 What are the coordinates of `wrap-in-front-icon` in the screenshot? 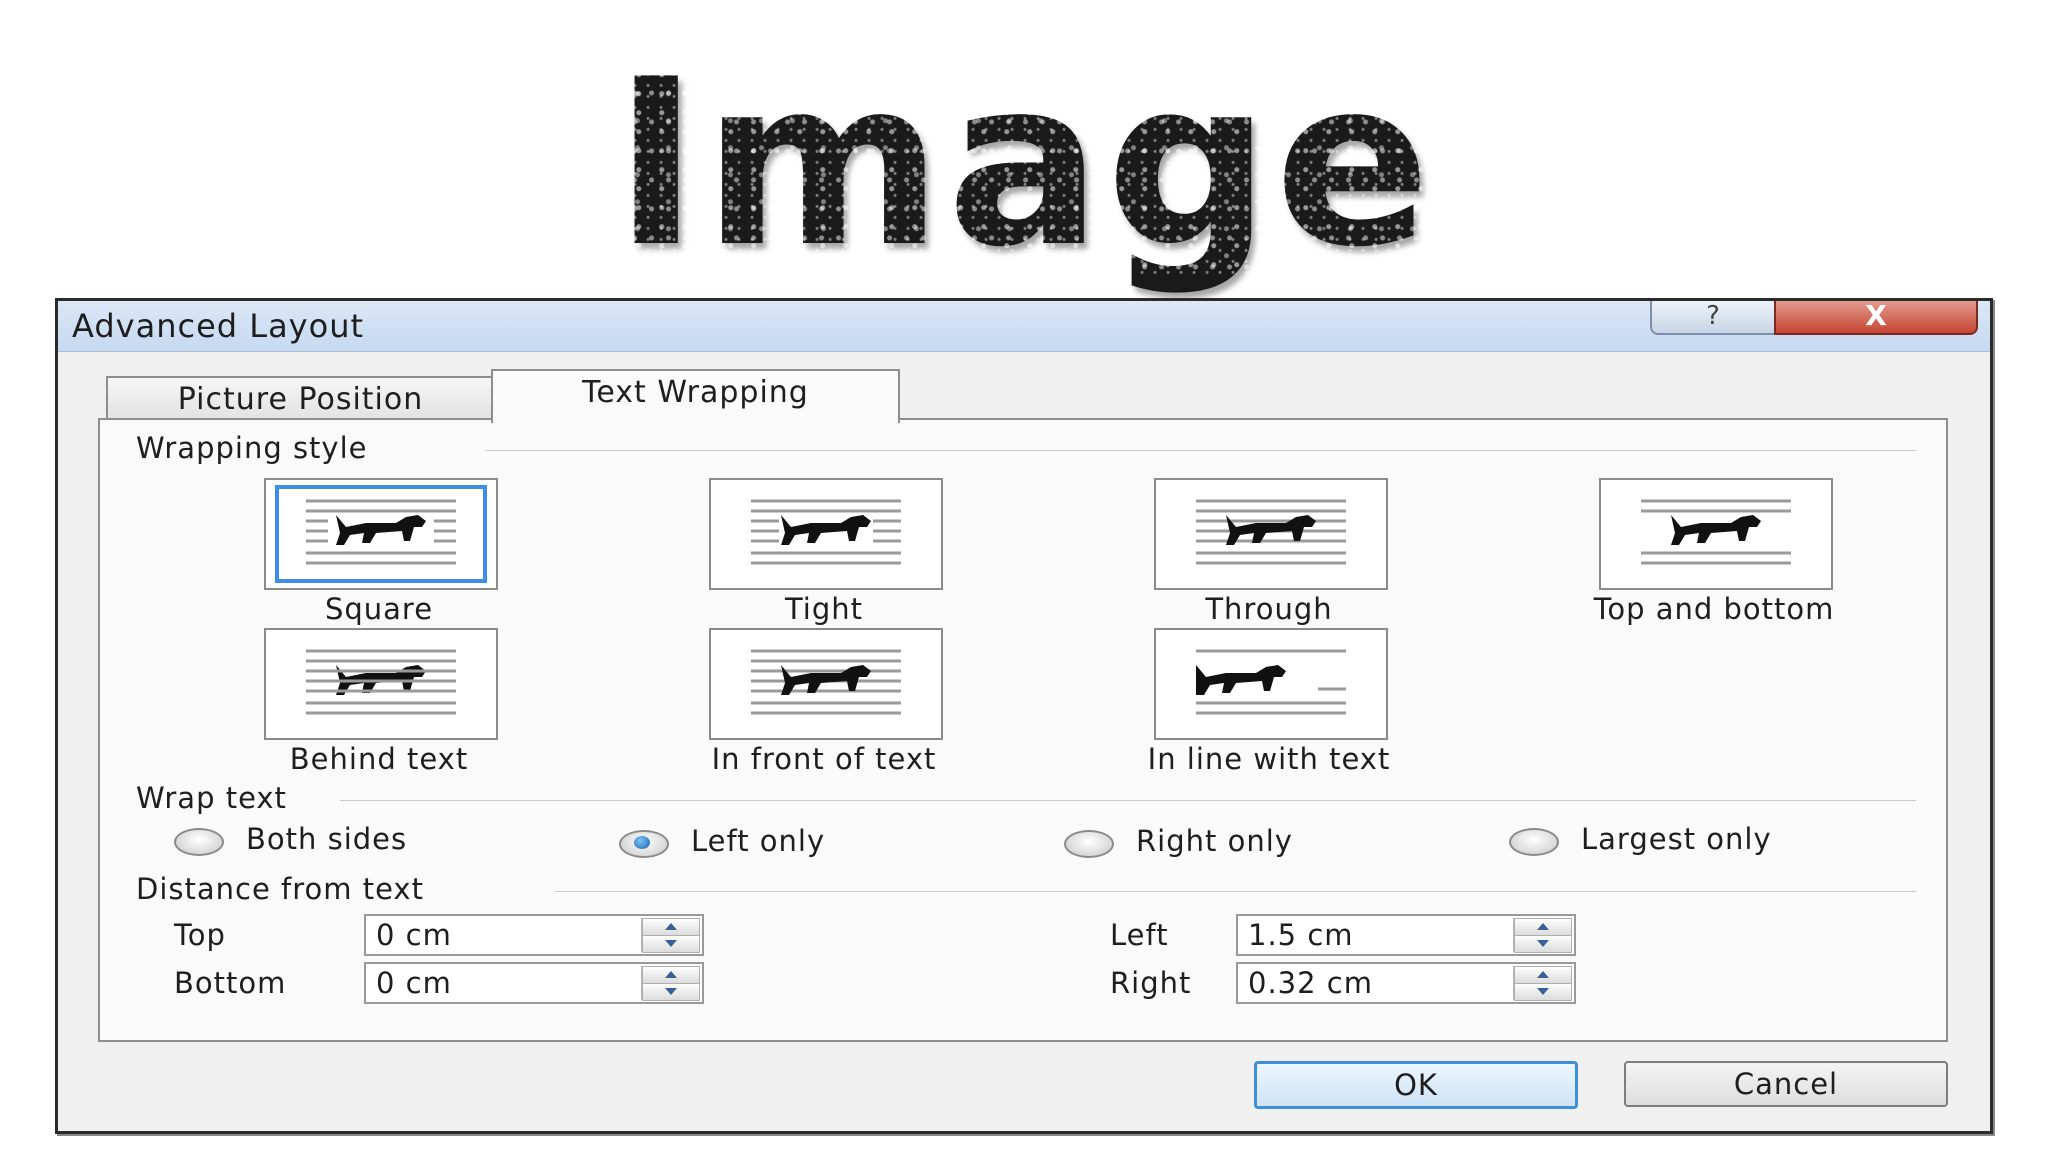 It's located at (826, 682).